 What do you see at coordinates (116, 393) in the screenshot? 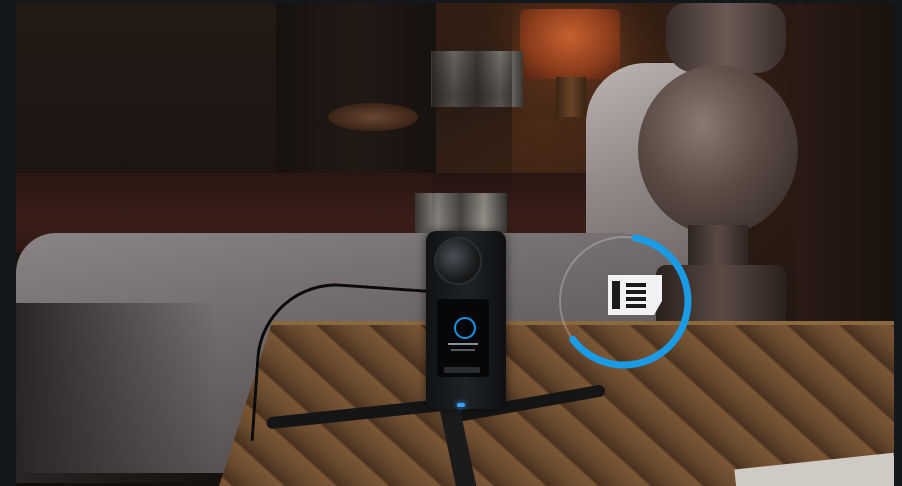
I see `bed-shadow` at bounding box center [116, 393].